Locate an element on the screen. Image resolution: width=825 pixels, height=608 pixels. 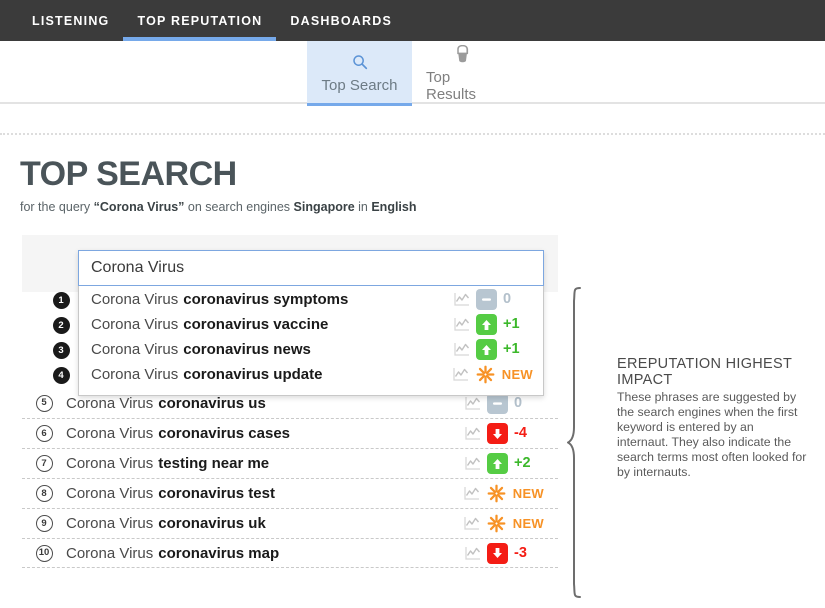
suggestion-text: Corona Virus testing near me is located at coordinates (265, 463).